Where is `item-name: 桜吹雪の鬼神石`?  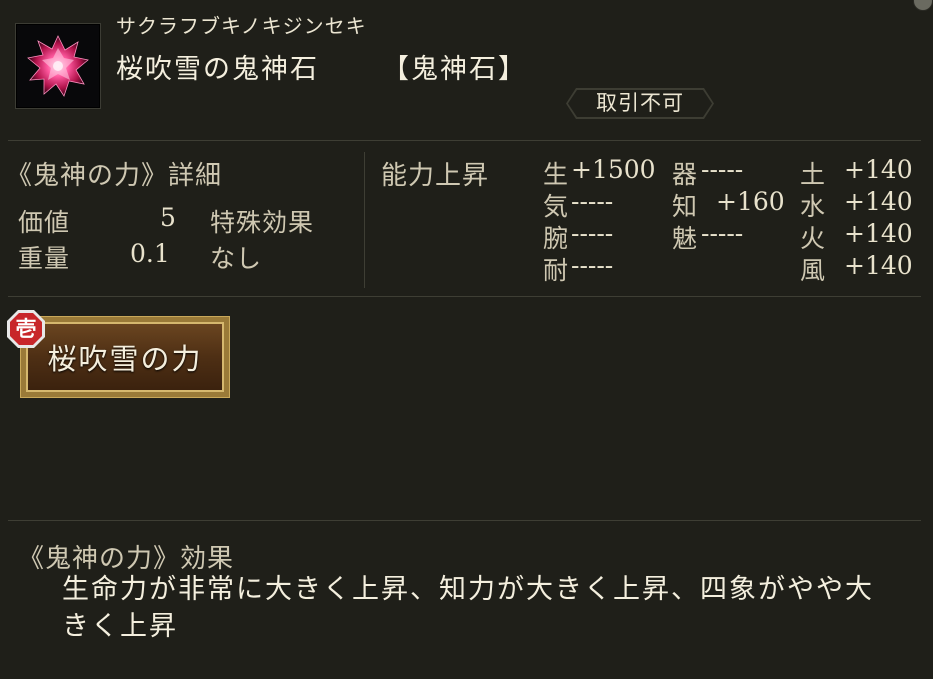 item-name: 桜吹雪の鬼神石 is located at coordinates (217, 69).